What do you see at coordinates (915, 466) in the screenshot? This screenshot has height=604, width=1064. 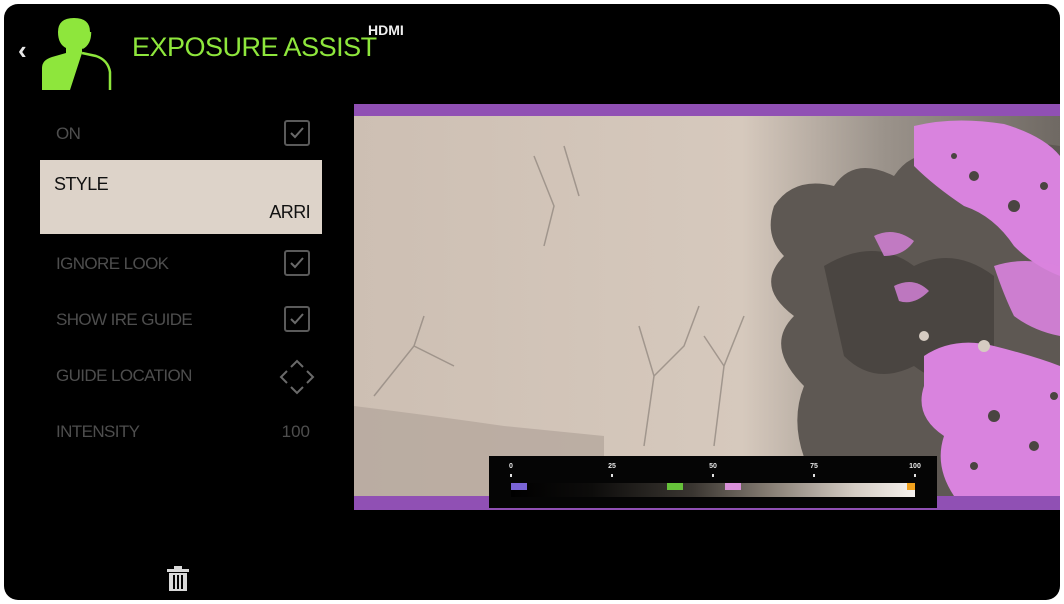 I see `ire-tick-100: 100` at bounding box center [915, 466].